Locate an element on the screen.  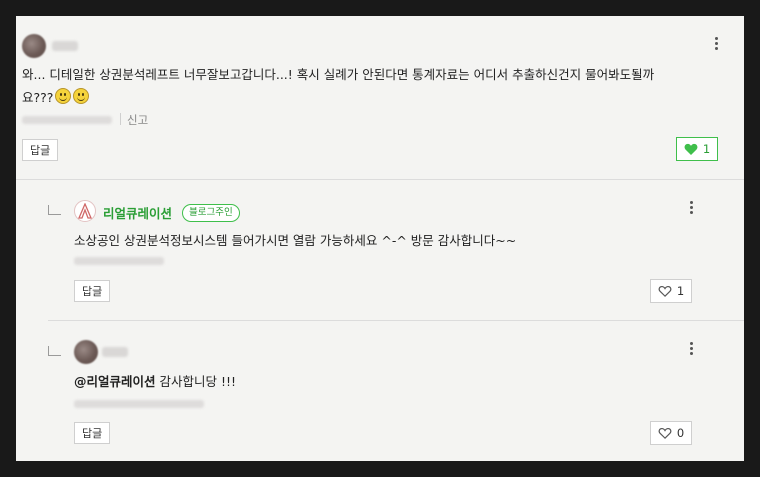
heart-filled-icon is located at coordinates (691, 149).